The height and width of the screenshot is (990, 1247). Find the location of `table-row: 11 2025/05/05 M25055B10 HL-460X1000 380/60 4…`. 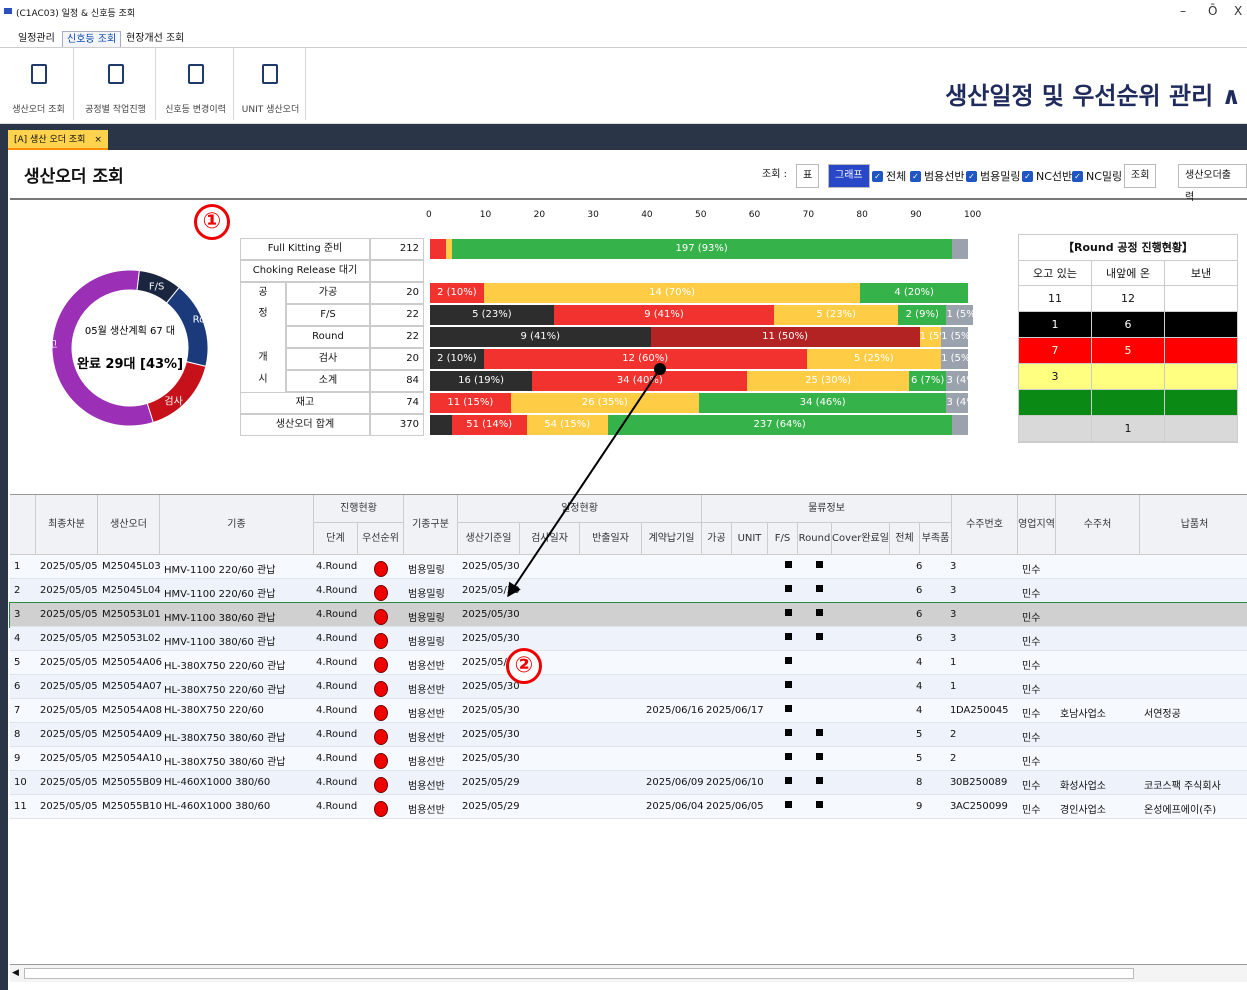

table-row: 11 2025/05/05 M25055B10 HL-460X1000 380/60 4… is located at coordinates (628, 807).